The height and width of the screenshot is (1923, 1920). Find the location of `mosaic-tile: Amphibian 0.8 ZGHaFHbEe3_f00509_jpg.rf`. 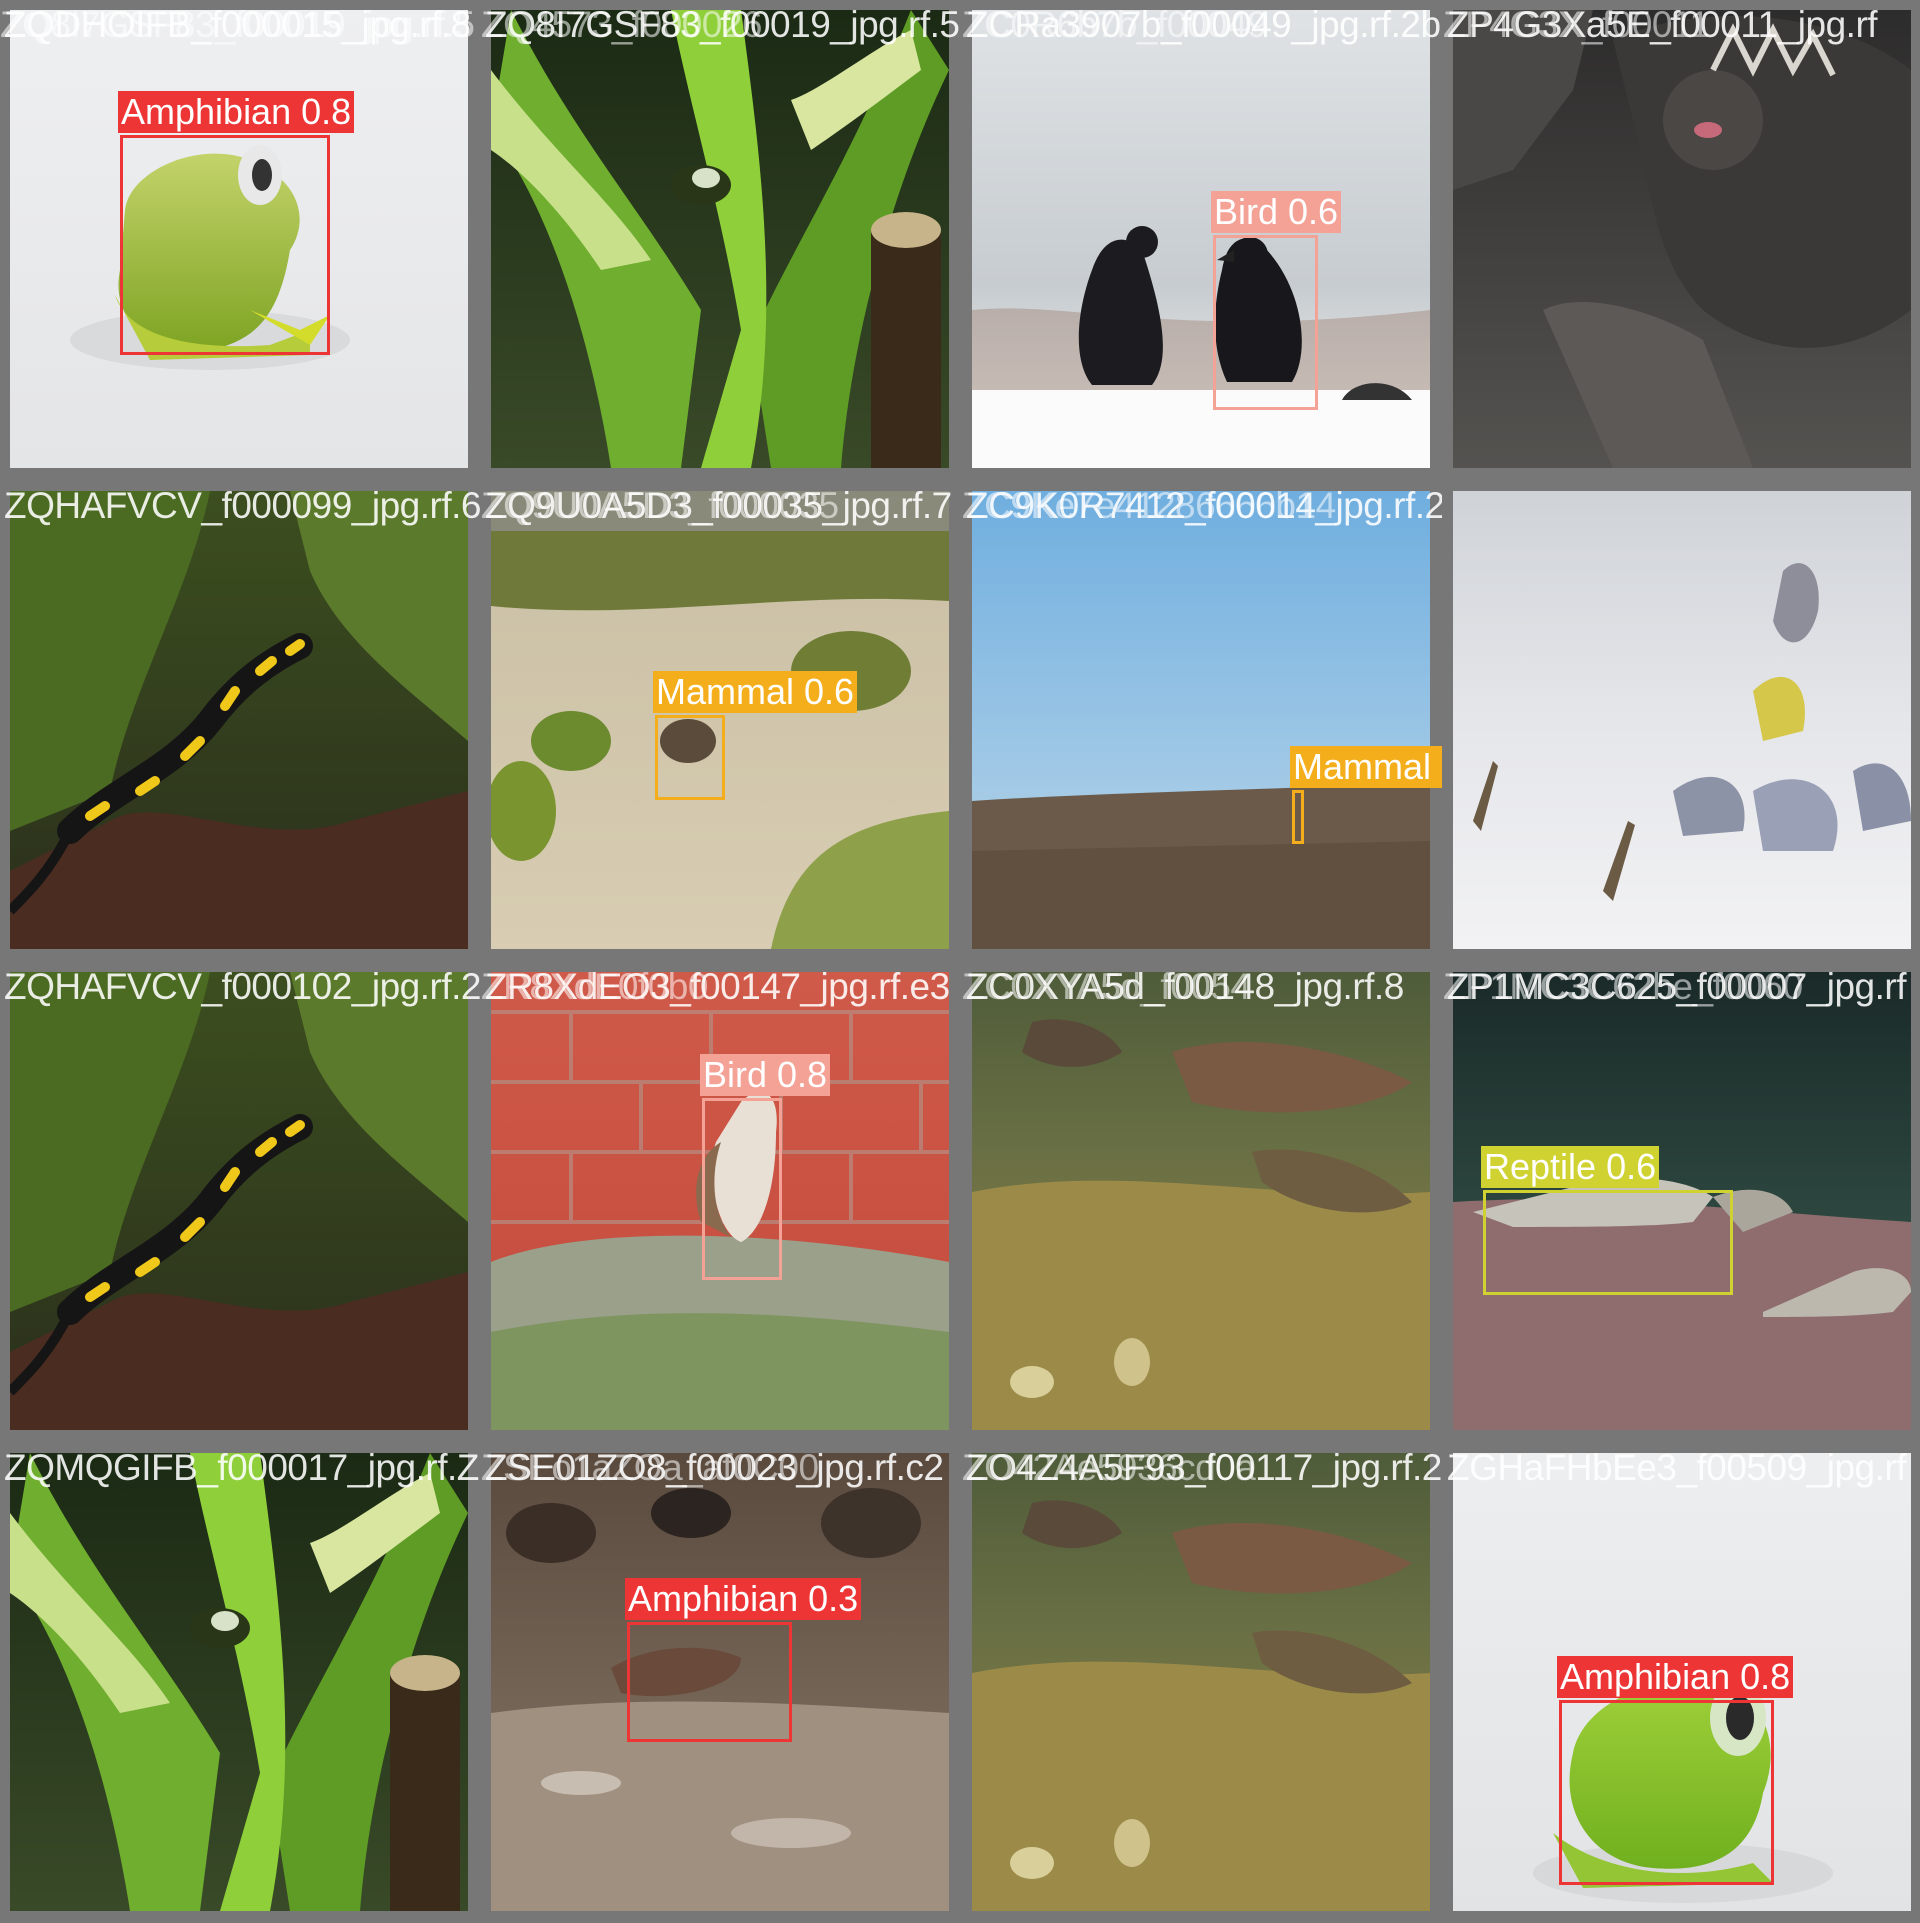

mosaic-tile: Amphibian 0.8 ZGHaFHbEe3_f00509_jpg.rf is located at coordinates (1681, 1683).